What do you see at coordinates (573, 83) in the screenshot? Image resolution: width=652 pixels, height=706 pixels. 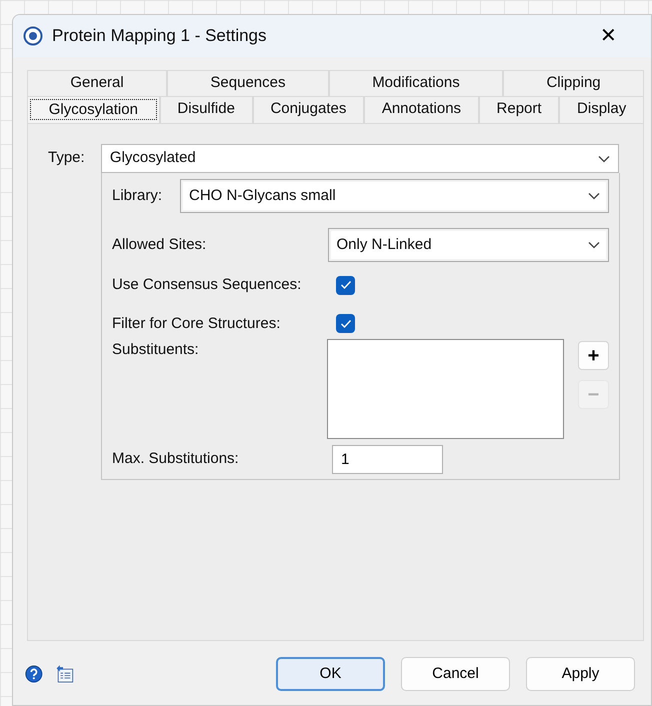 I see `tab: Clipping` at bounding box center [573, 83].